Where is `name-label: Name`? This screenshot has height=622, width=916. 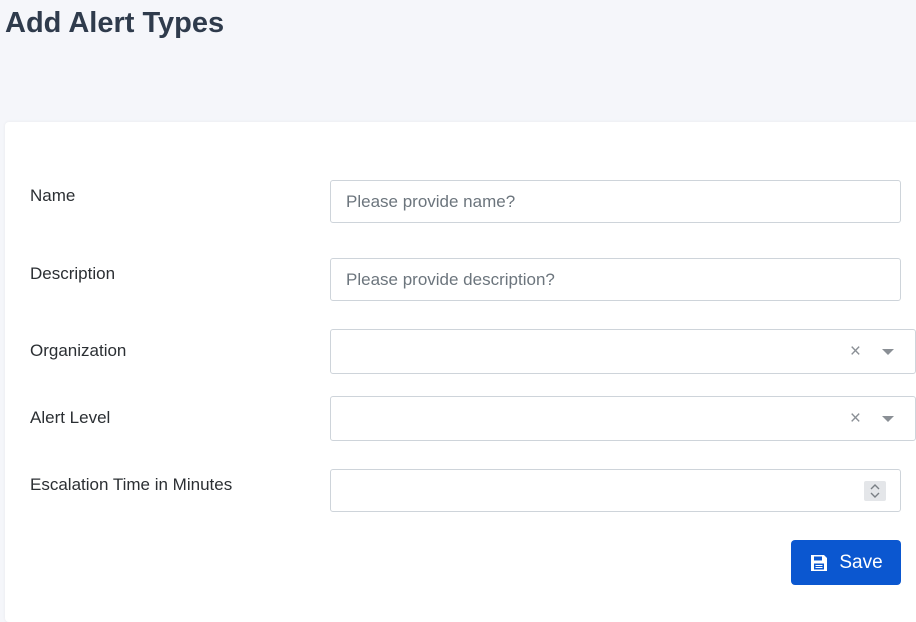 name-label: Name is located at coordinates (53, 195).